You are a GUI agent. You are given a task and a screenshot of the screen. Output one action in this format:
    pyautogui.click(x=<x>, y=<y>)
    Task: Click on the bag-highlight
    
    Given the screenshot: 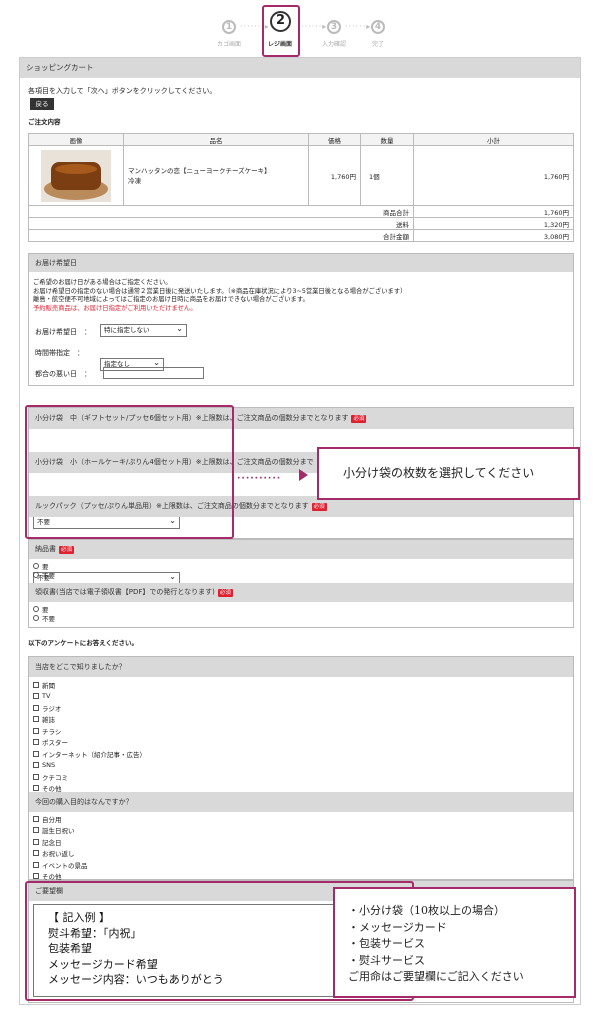 What is the action you would take?
    pyautogui.click(x=129, y=472)
    